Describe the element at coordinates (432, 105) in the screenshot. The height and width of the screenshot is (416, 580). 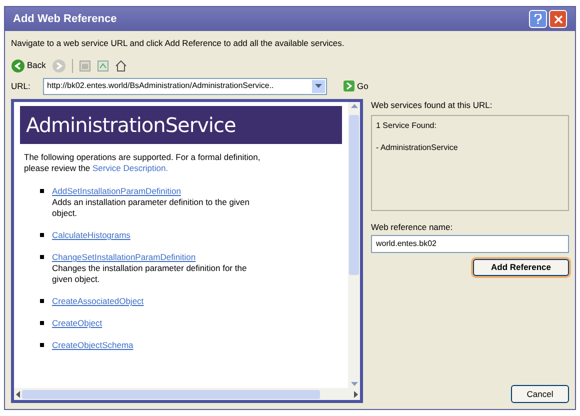
I see `services-label: Web services found at this URL:` at that location.